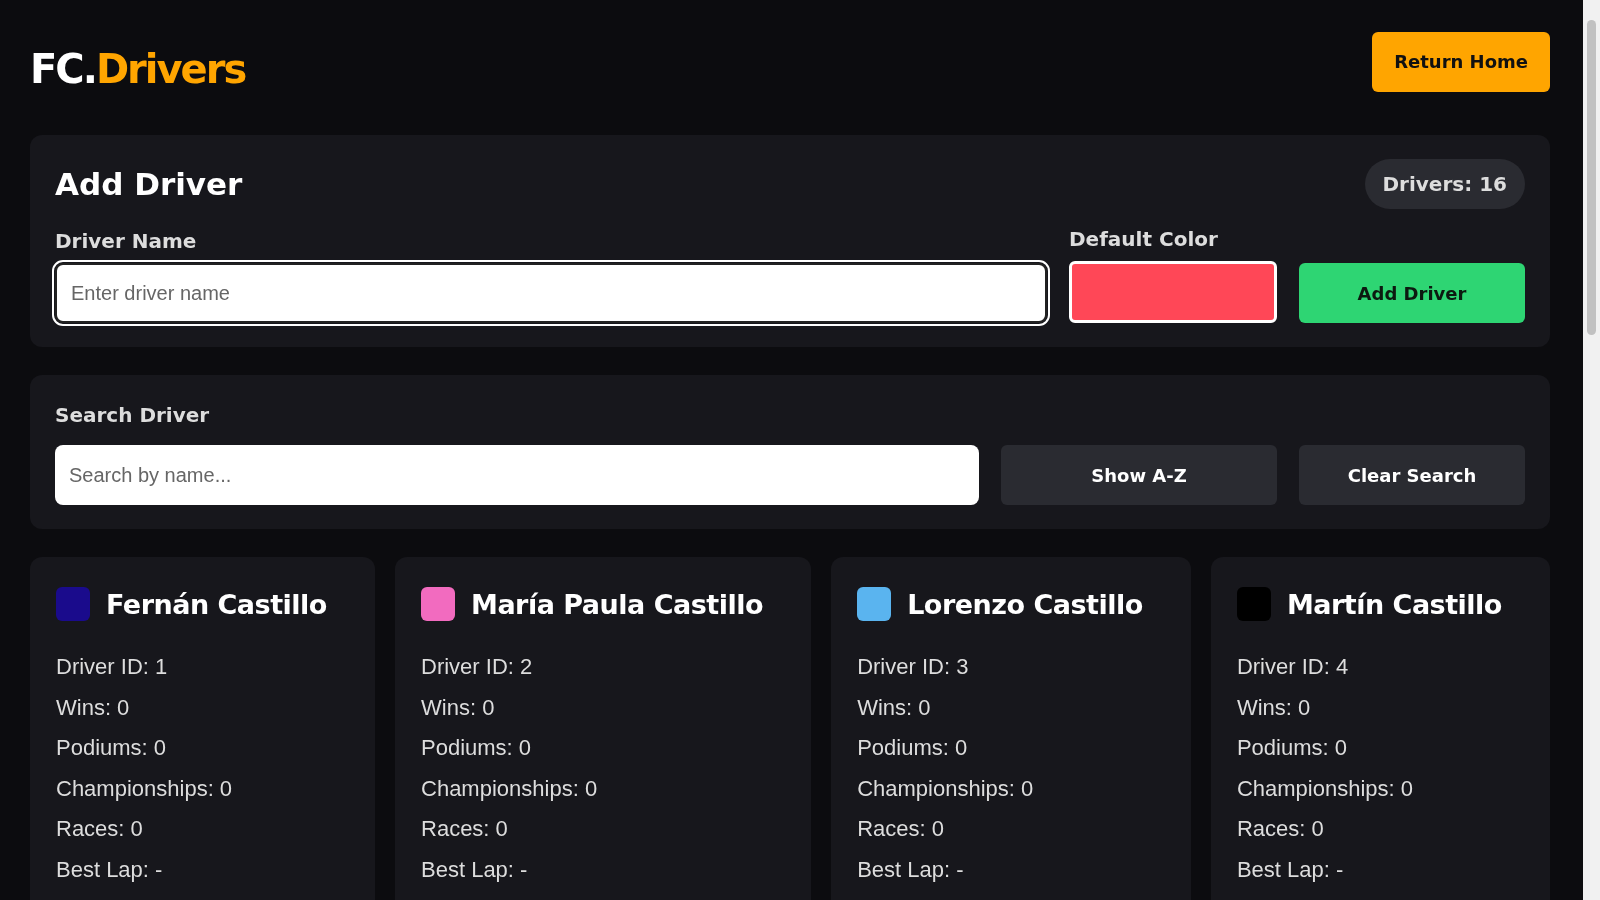  Describe the element at coordinates (149, 184) in the screenshot. I see `panel-title: Add Driver` at that location.